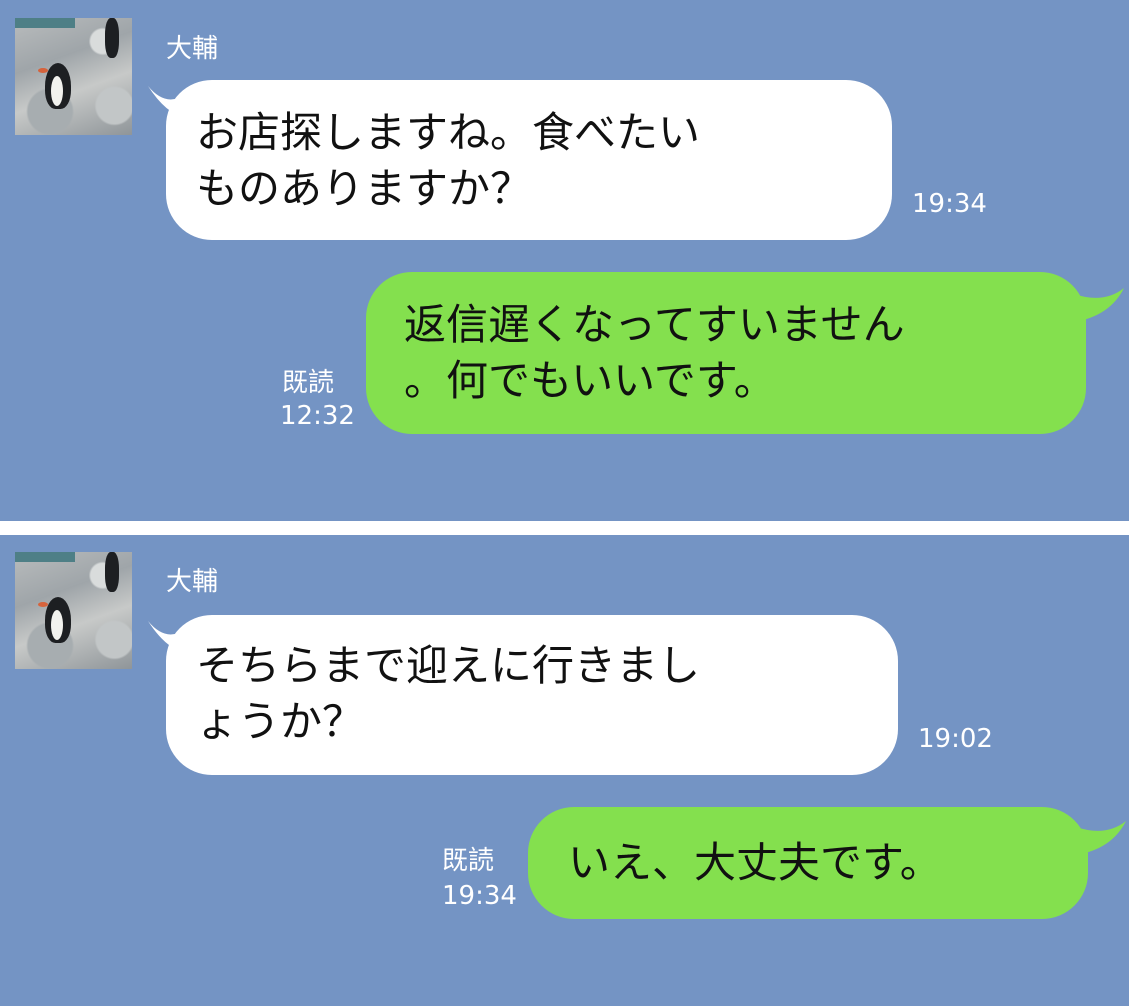 The width and height of the screenshot is (1129, 1006). What do you see at coordinates (590, 380) in the screenshot?
I see `message-line: 。何でもいいです。` at bounding box center [590, 380].